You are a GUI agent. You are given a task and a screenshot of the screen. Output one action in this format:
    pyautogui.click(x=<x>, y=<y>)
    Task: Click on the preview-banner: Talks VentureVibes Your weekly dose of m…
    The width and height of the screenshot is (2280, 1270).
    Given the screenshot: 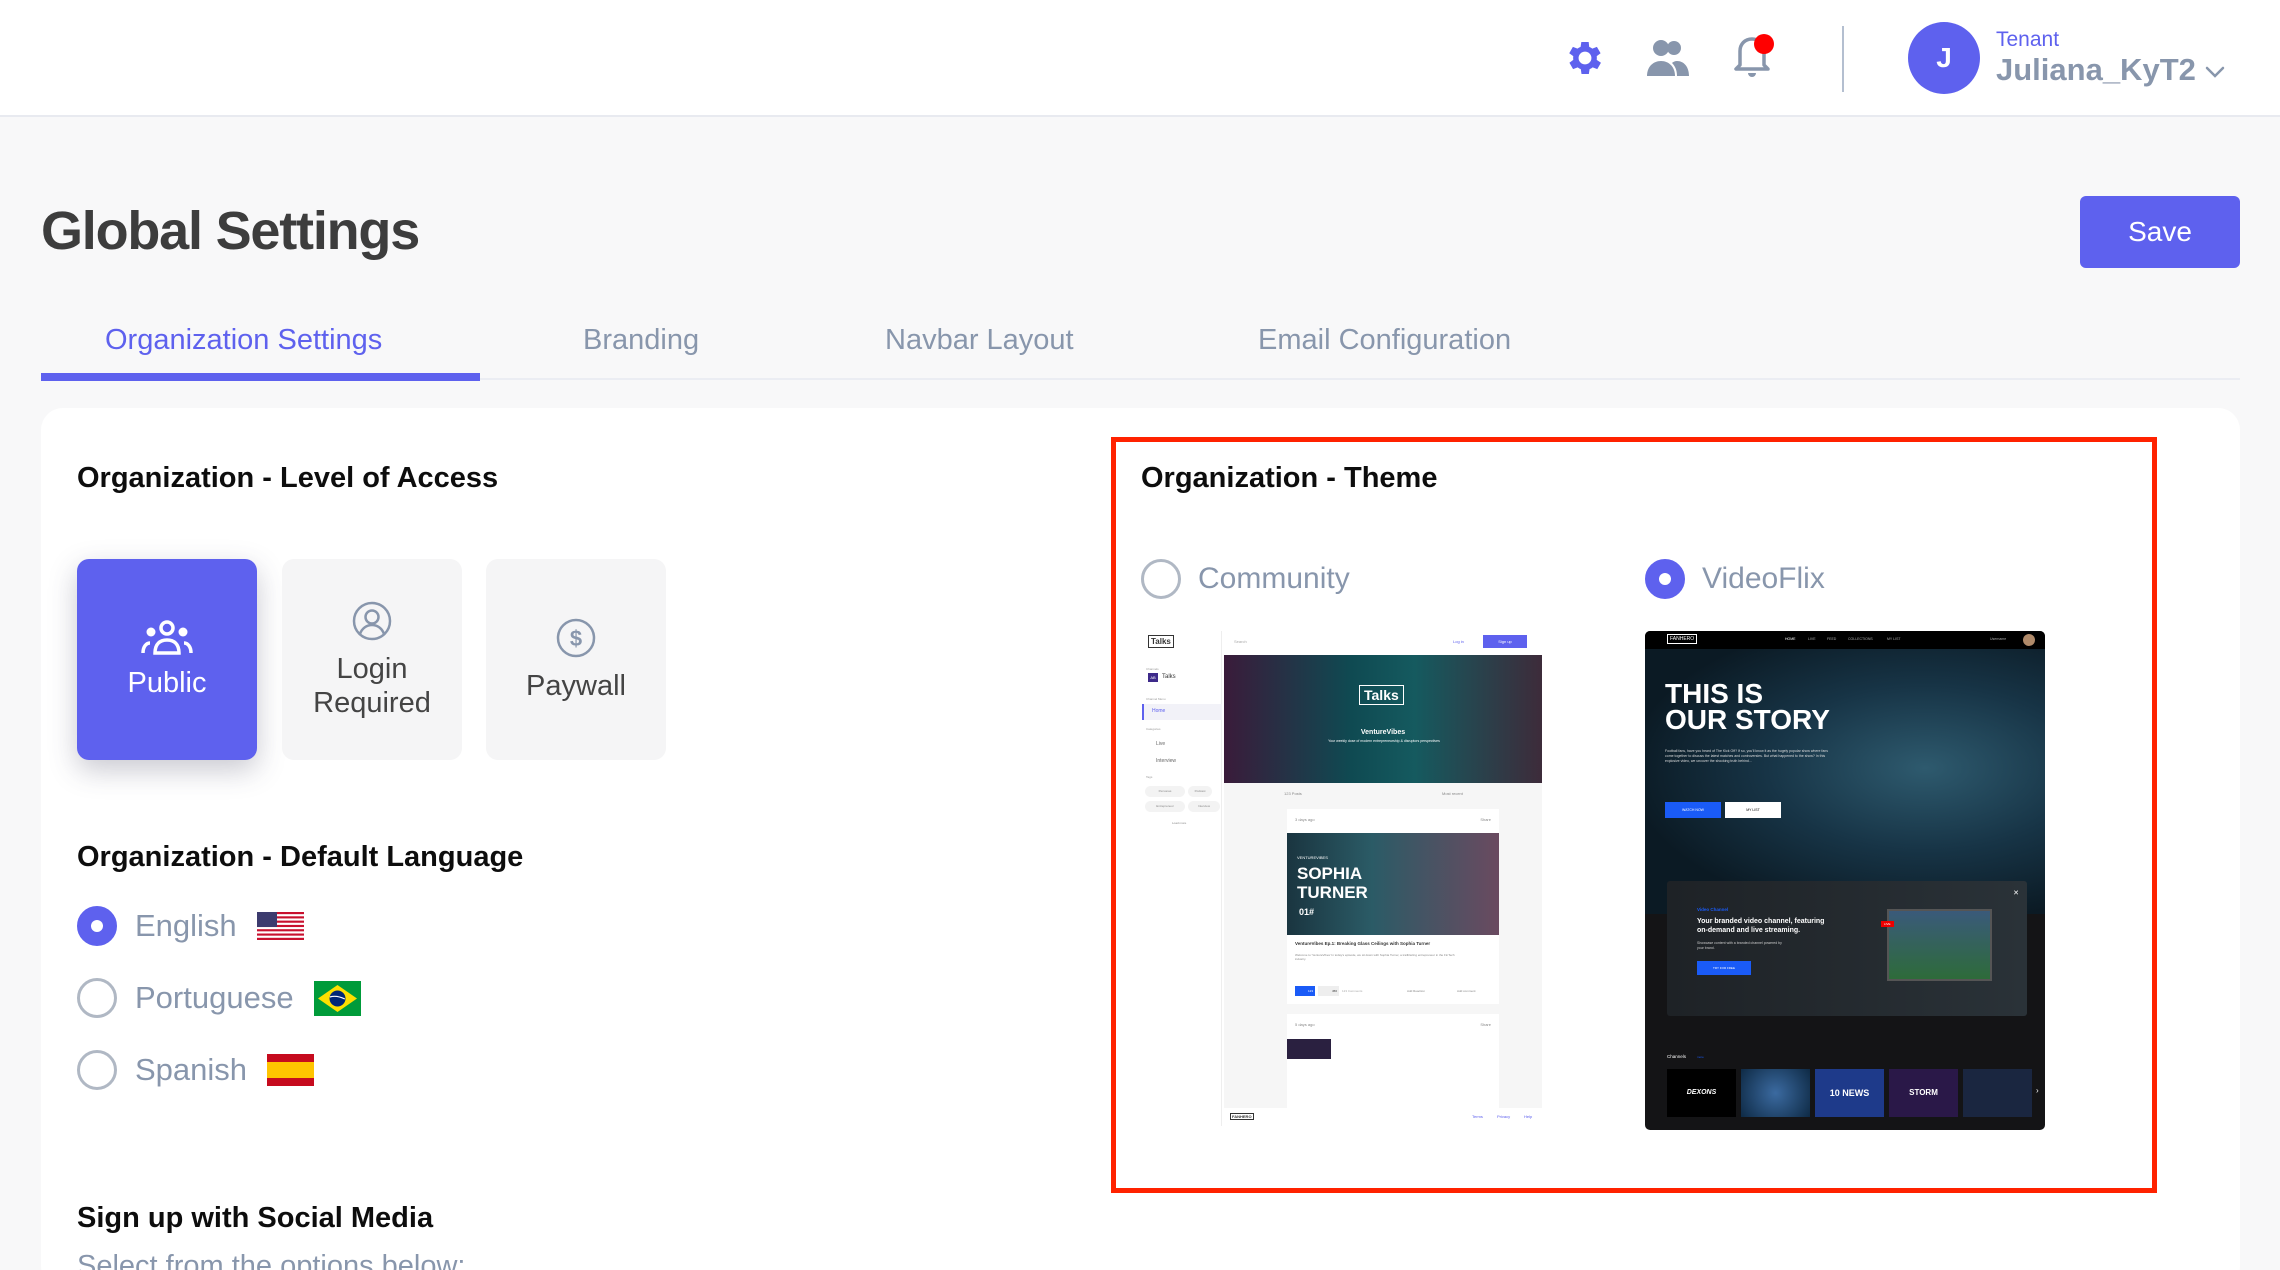 What is the action you would take?
    pyautogui.click(x=1383, y=719)
    